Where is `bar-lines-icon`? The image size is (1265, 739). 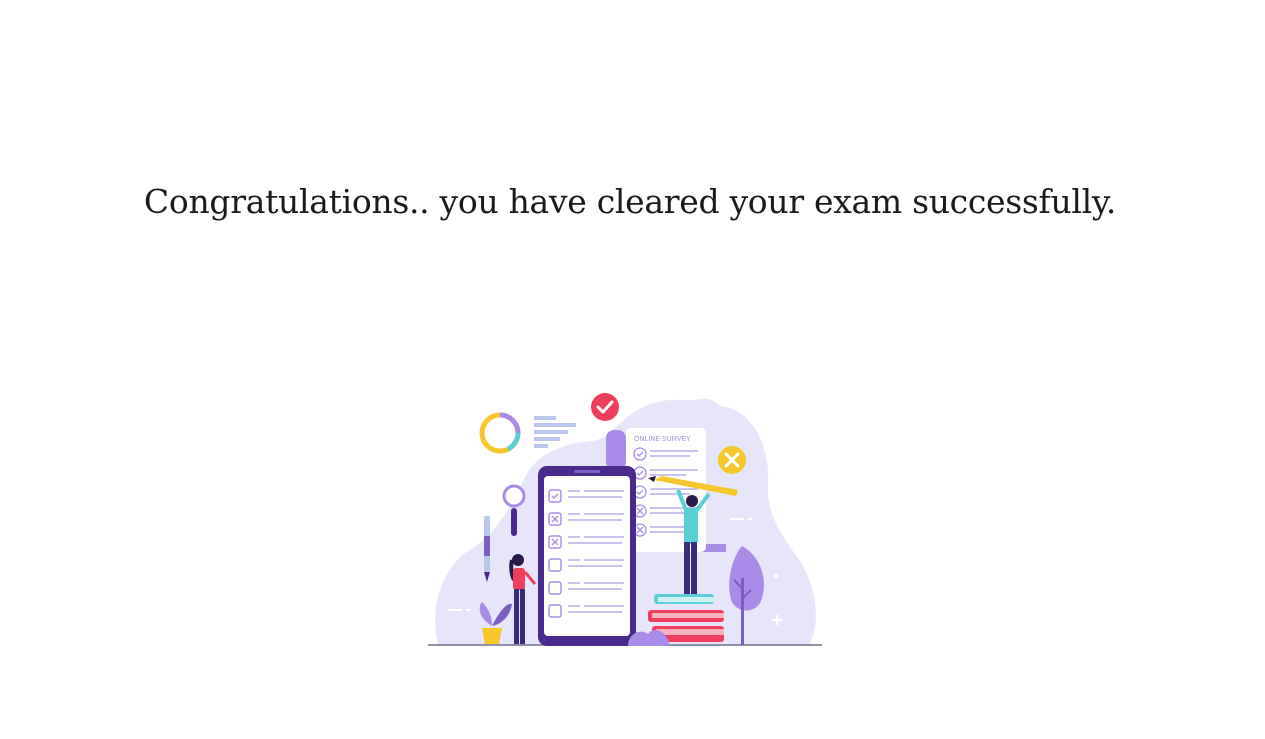
bar-lines-icon is located at coordinates (555, 432).